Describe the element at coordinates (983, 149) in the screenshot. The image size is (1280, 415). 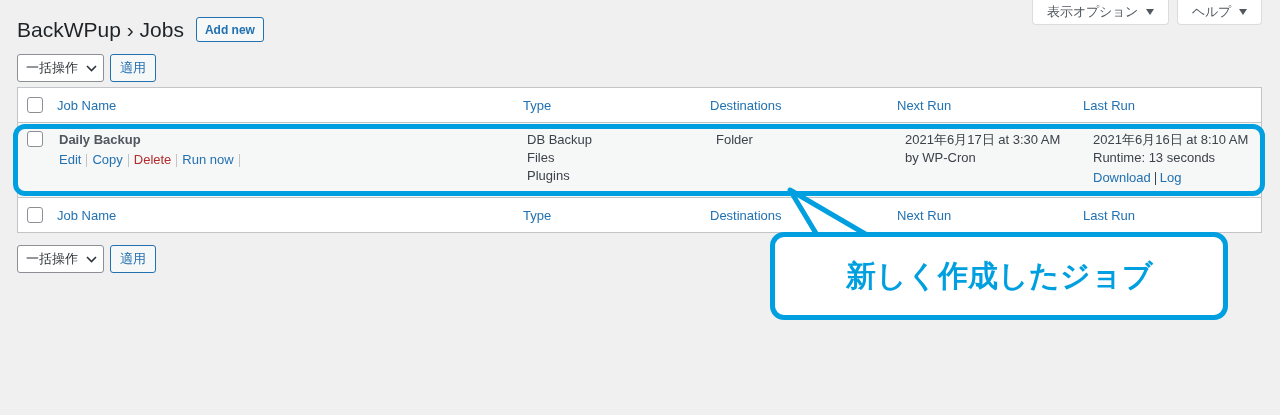
I see `next-run: 2021年6月17日 at 3:30 AM by WP-Cron` at that location.